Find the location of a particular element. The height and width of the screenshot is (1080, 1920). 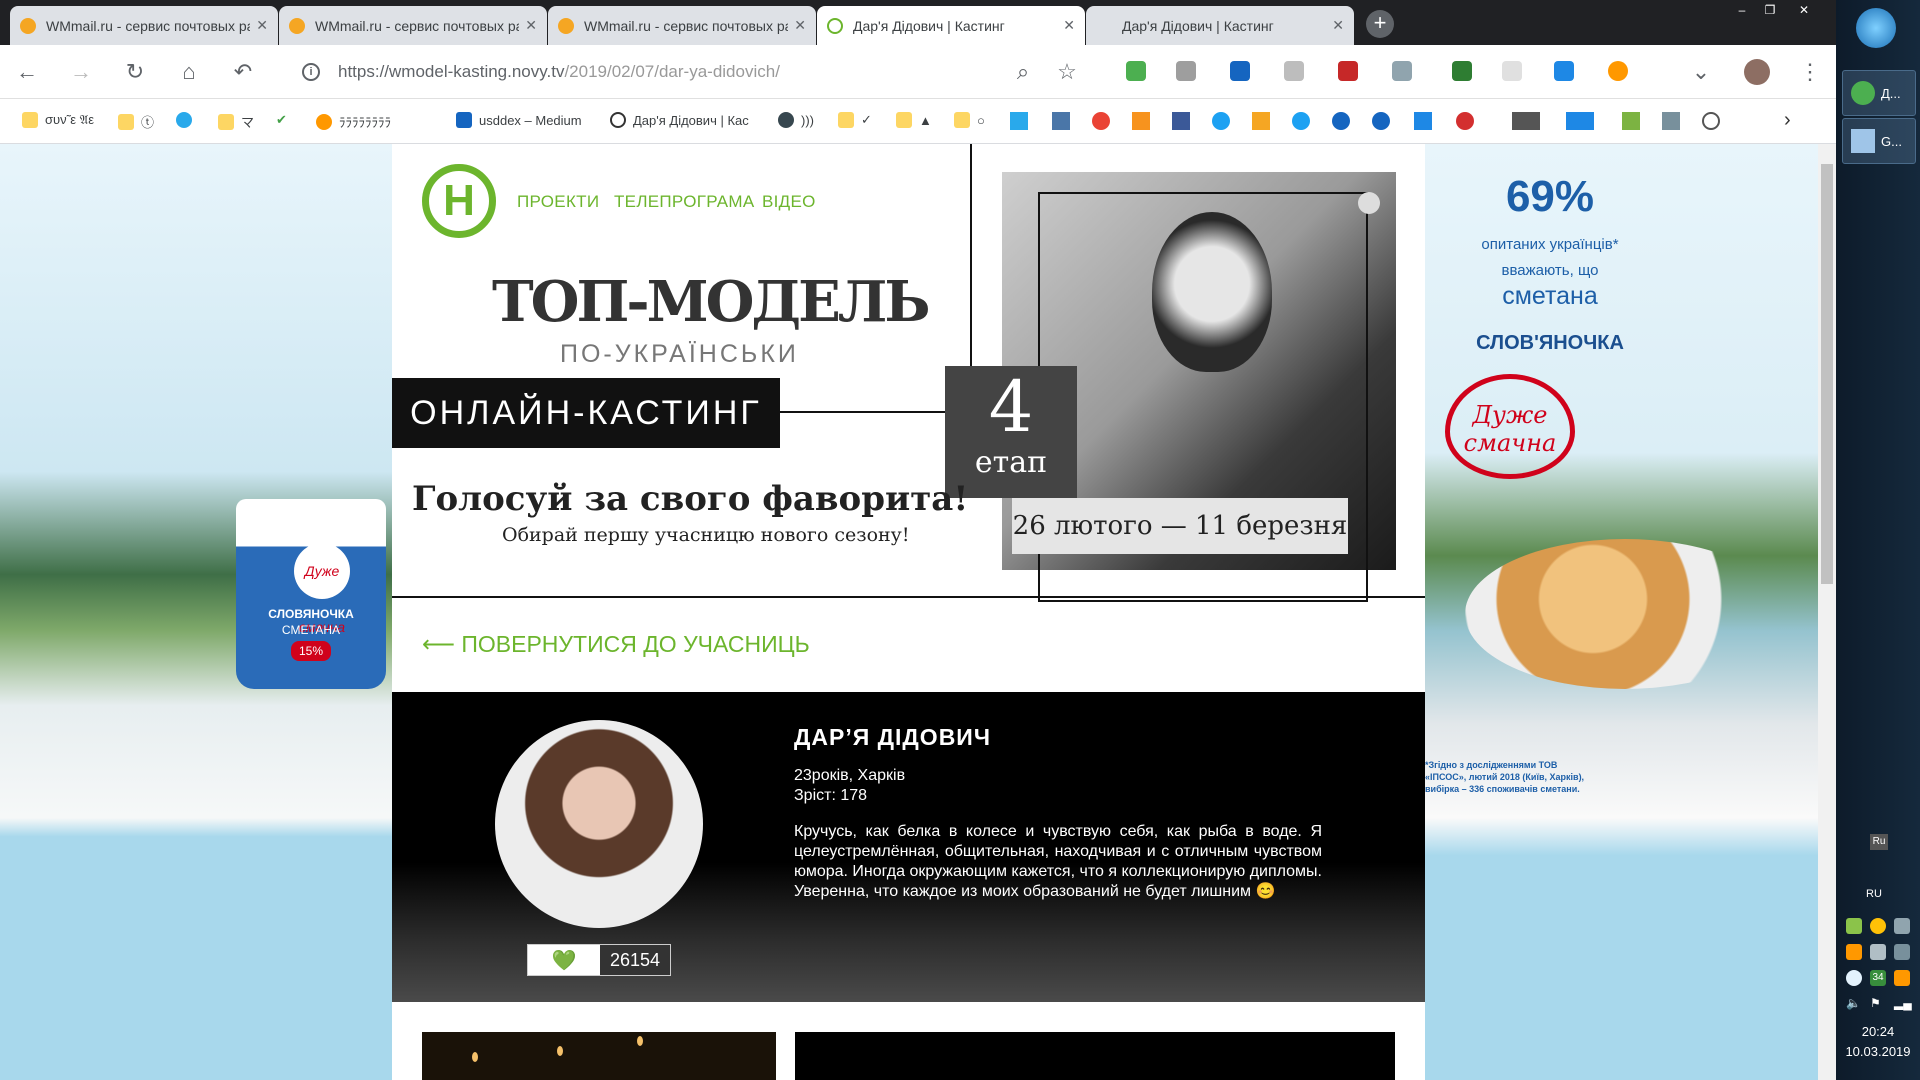

list-dropdown-icon is located at coordinates (1526, 121).